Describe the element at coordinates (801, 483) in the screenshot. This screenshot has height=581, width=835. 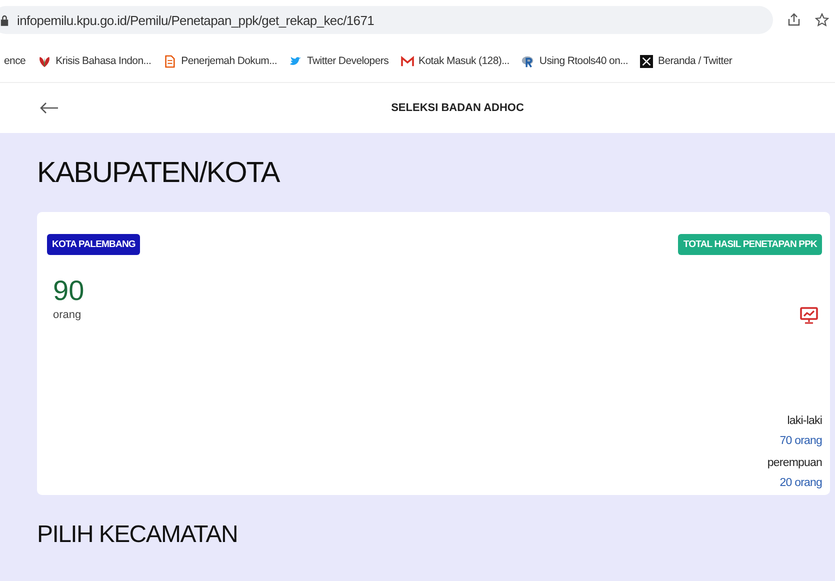
I see `gender-count: 20 orang` at that location.